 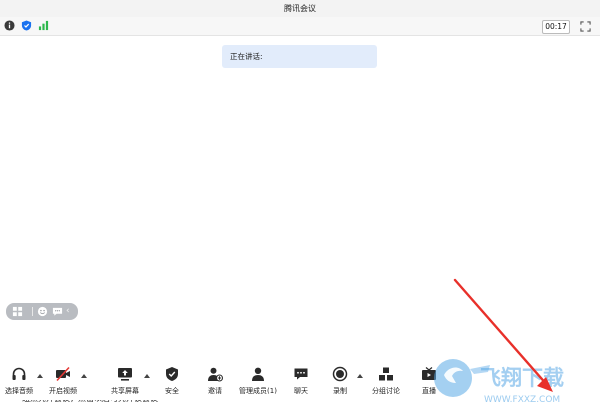 What do you see at coordinates (258, 391) in the screenshot?
I see `manage-members-label: 管理成员(1)` at bounding box center [258, 391].